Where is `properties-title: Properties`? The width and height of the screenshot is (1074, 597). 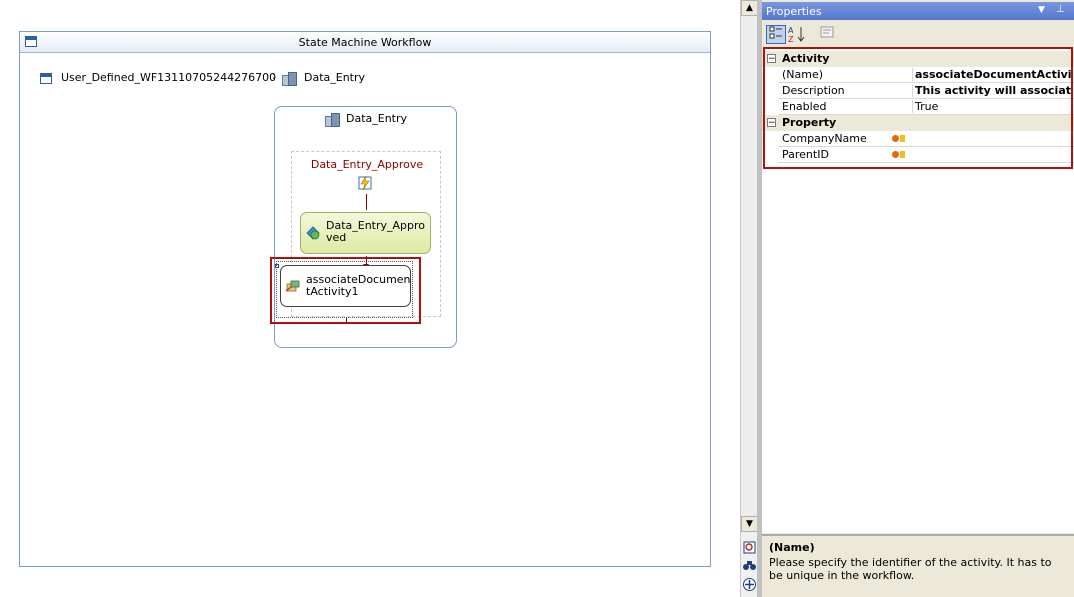
properties-title: Properties is located at coordinates (794, 11).